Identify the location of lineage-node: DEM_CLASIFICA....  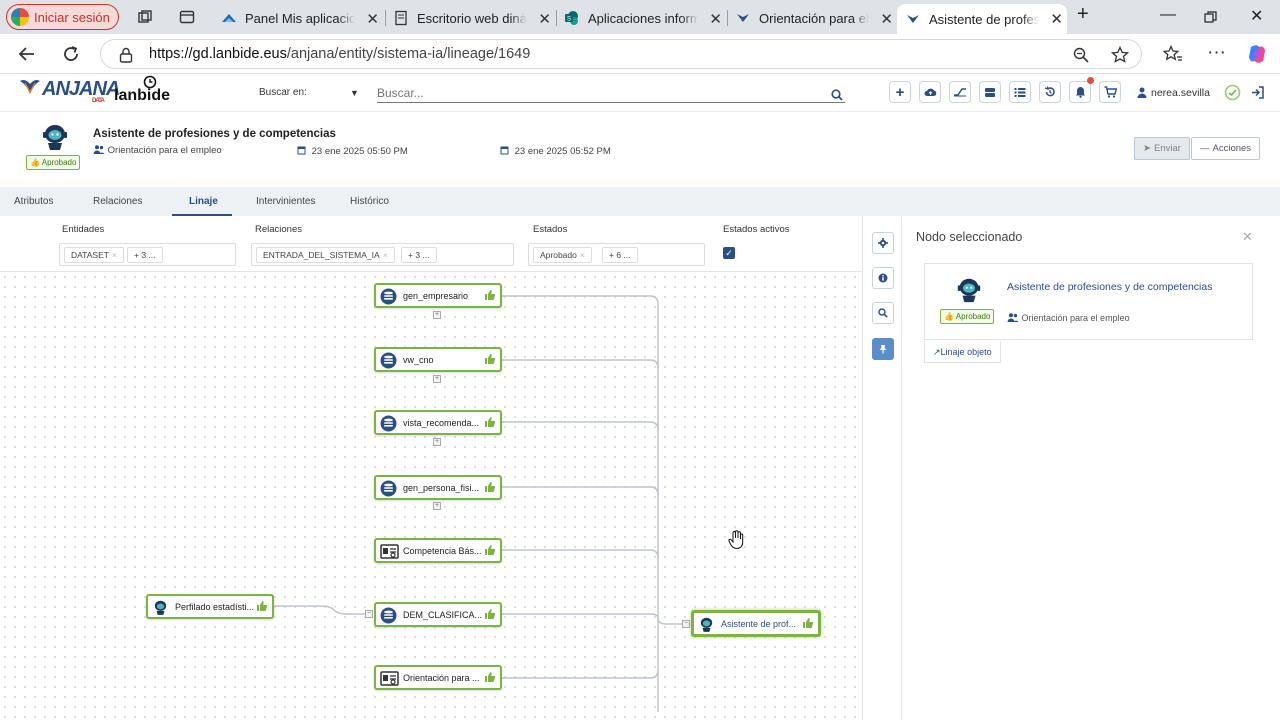
(438, 614).